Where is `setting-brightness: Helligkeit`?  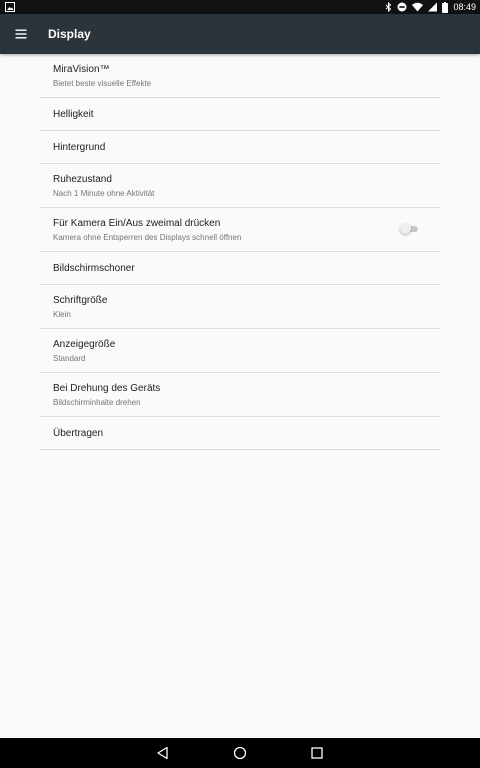
setting-brightness: Helligkeit is located at coordinates (240, 114).